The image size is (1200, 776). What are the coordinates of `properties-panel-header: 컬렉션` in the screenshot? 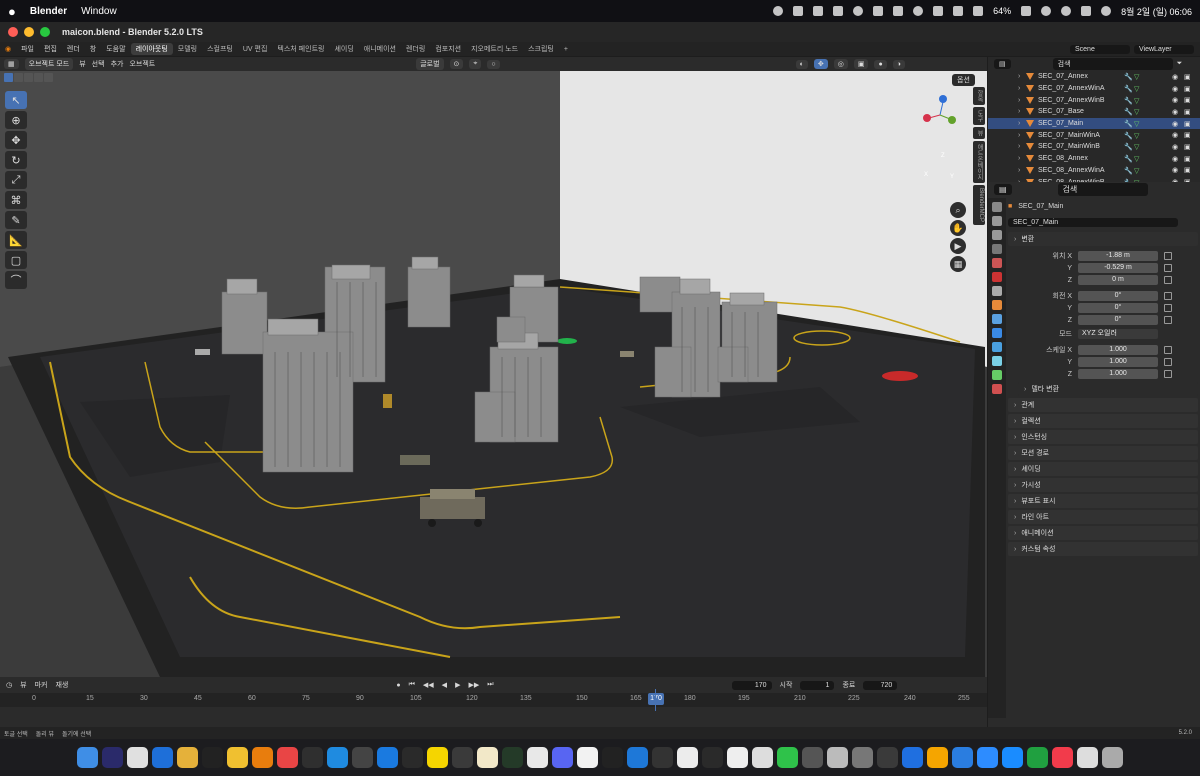 It's located at (1103, 421).